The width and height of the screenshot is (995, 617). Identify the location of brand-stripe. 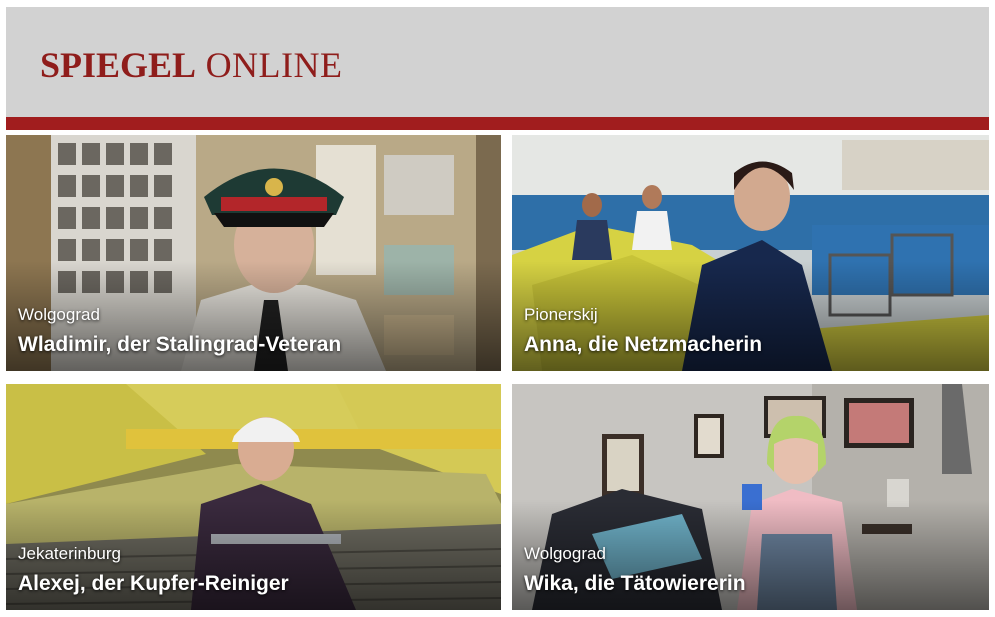
(497, 123).